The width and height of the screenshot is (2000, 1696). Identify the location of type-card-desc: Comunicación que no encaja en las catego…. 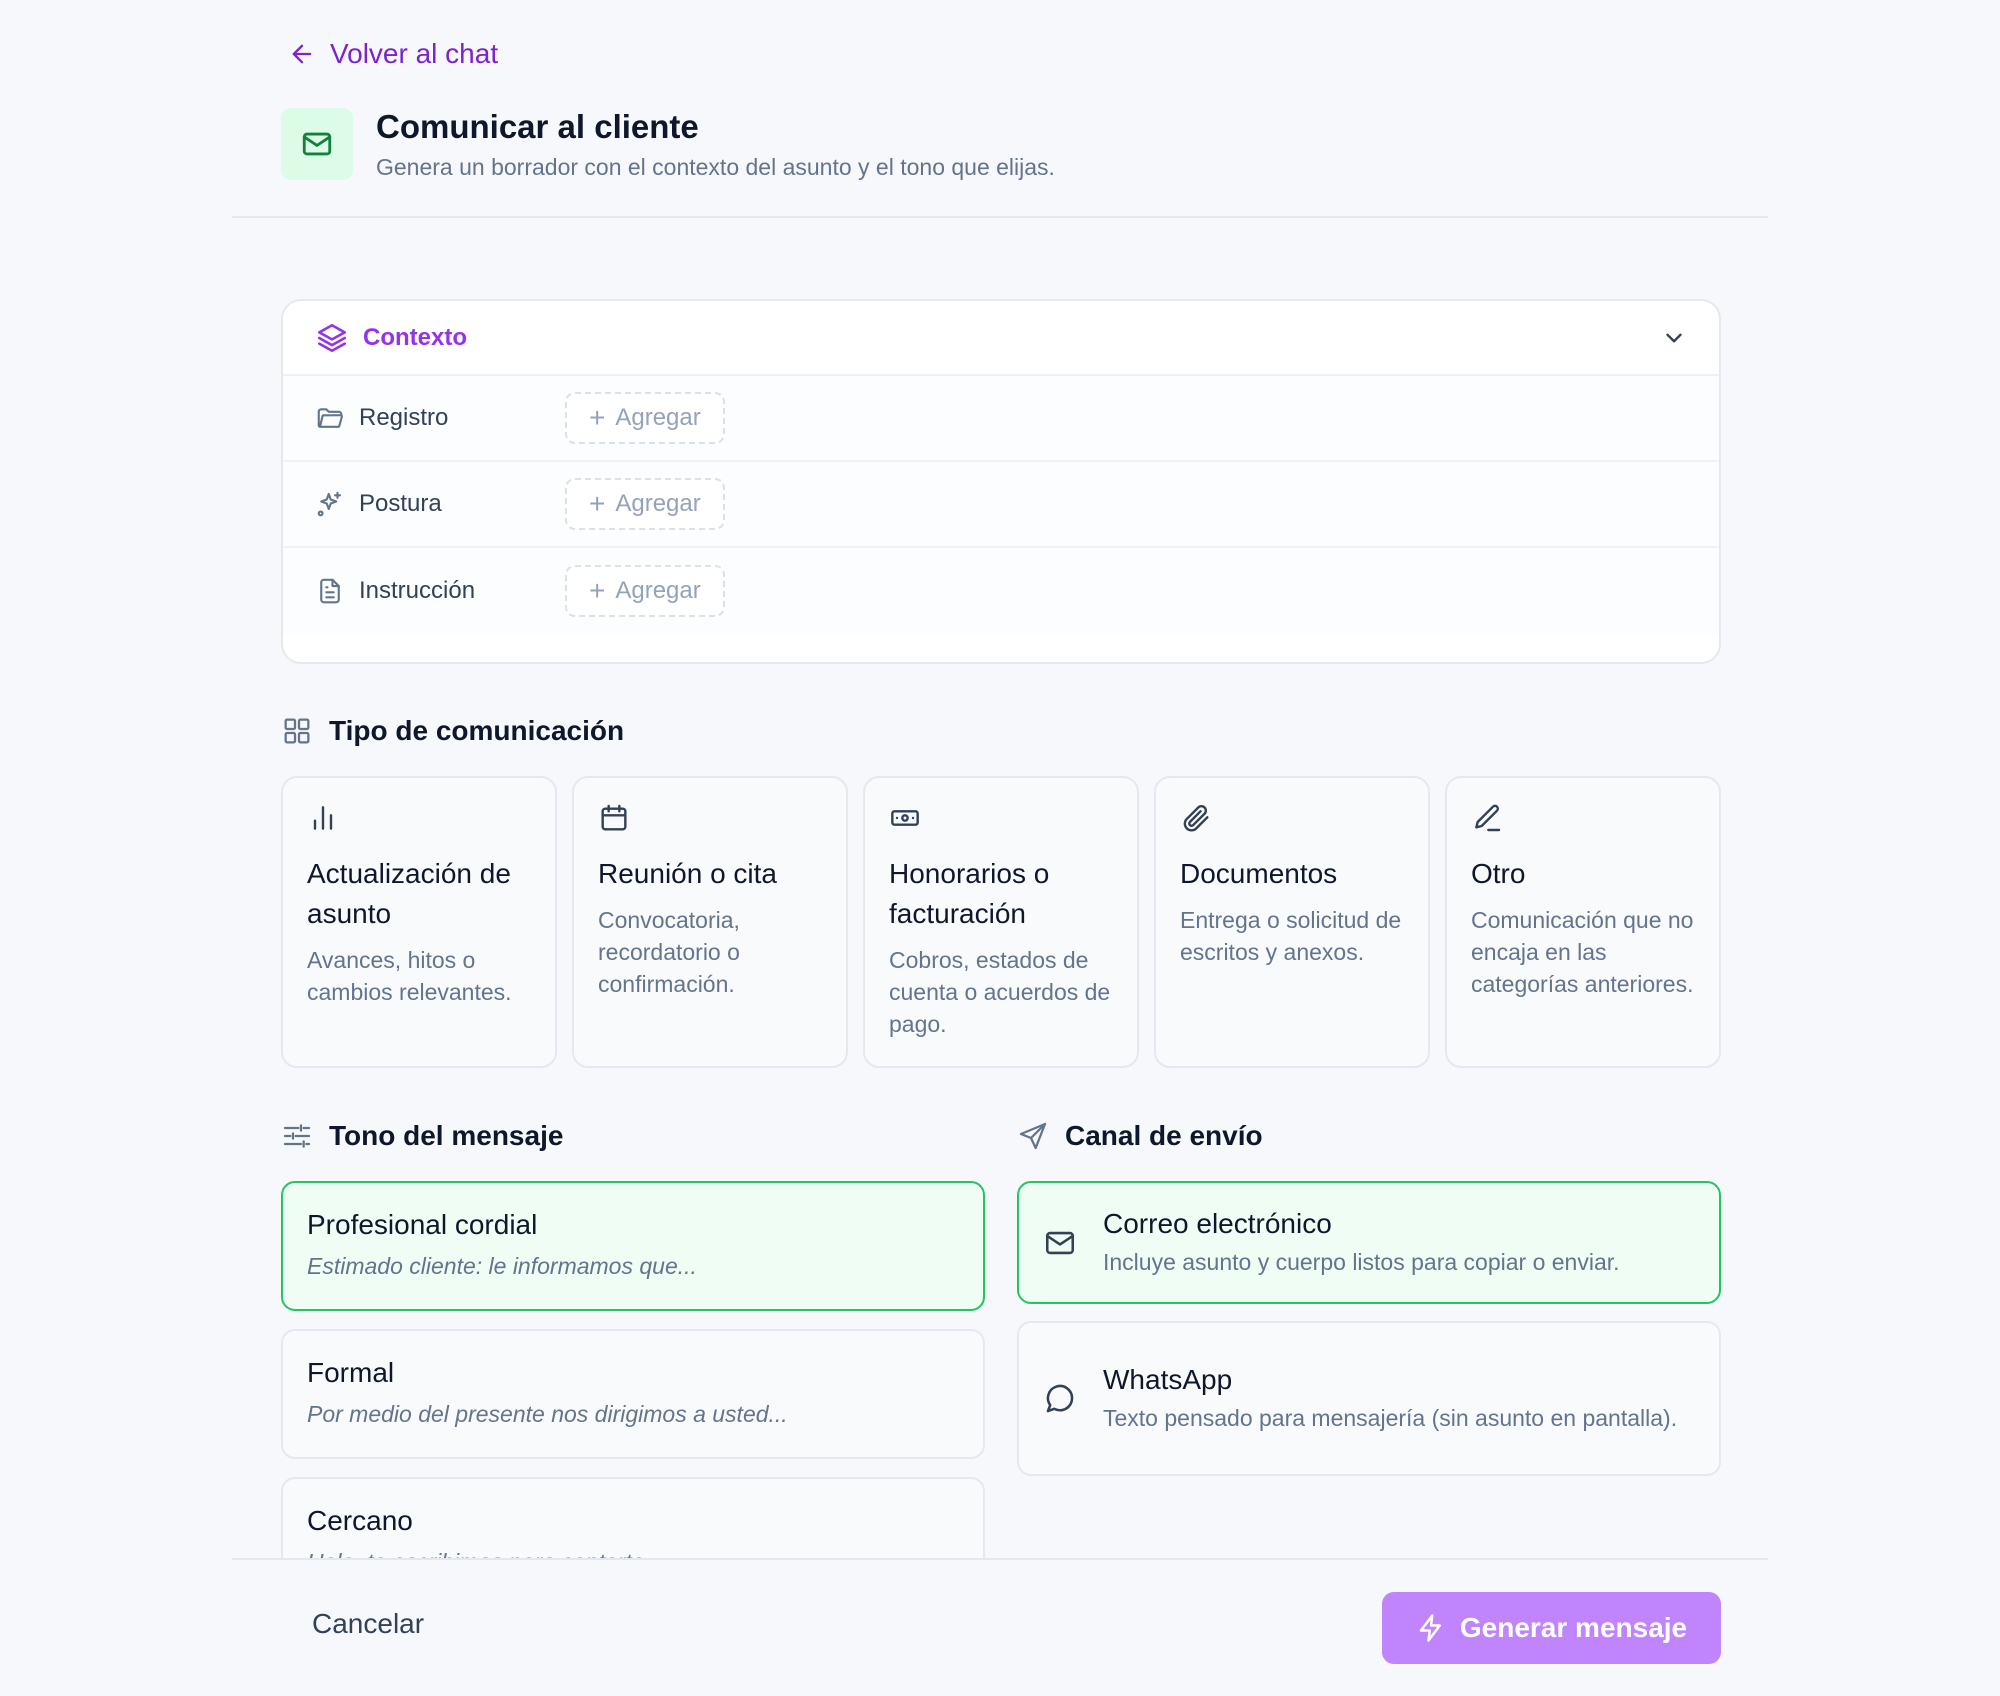
(1582, 952).